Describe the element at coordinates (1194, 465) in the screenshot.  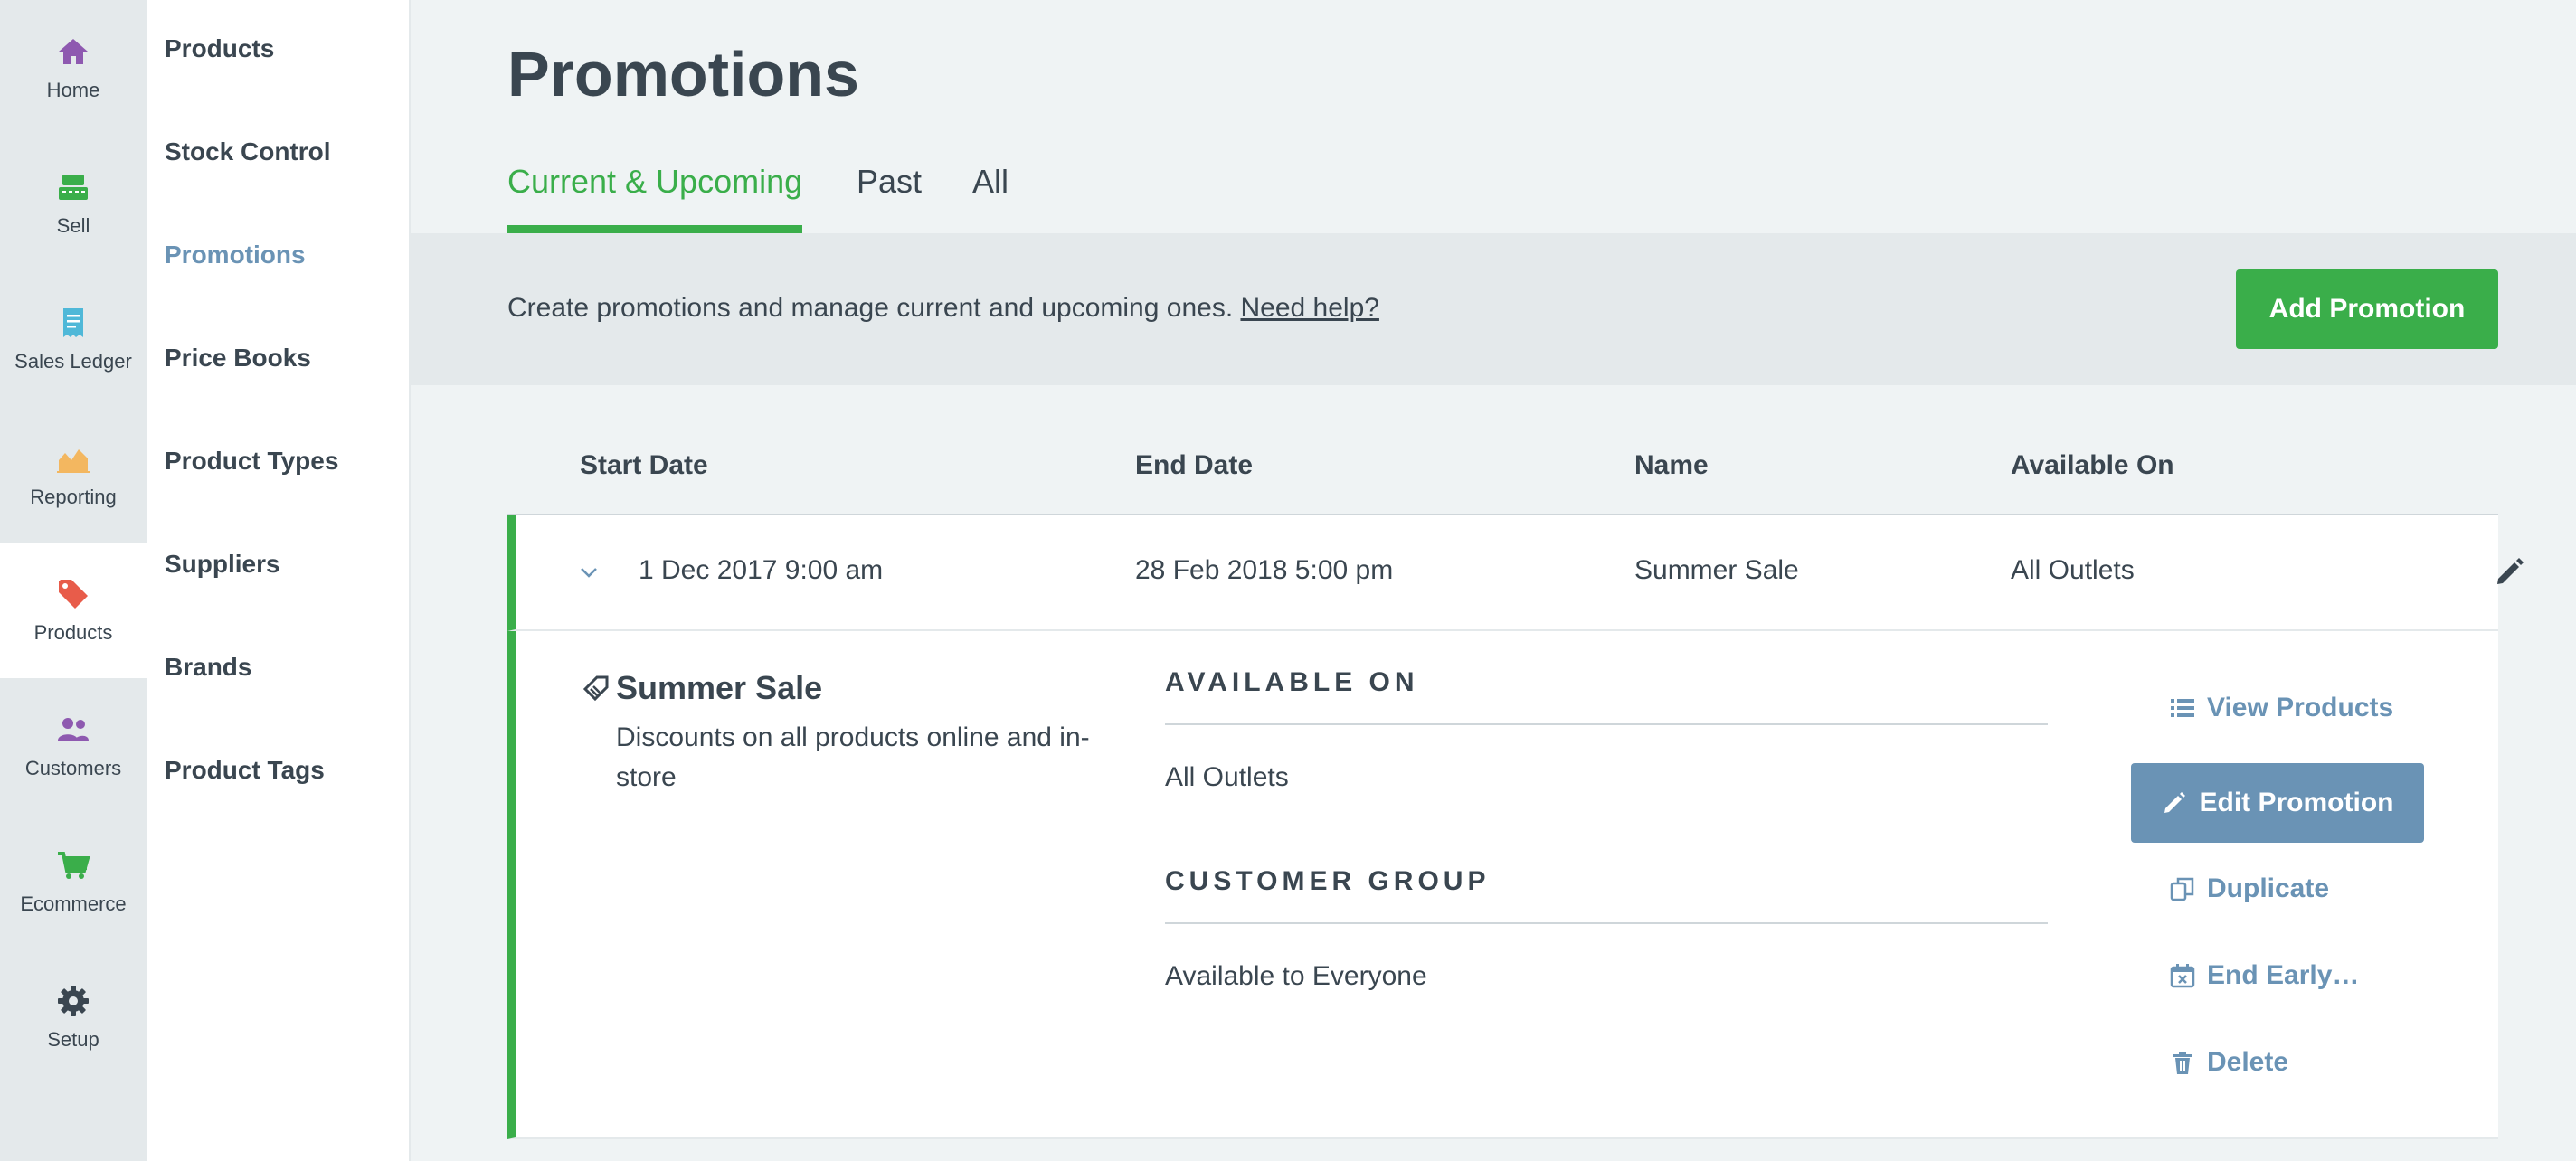
I see `header-end-date: End Date` at that location.